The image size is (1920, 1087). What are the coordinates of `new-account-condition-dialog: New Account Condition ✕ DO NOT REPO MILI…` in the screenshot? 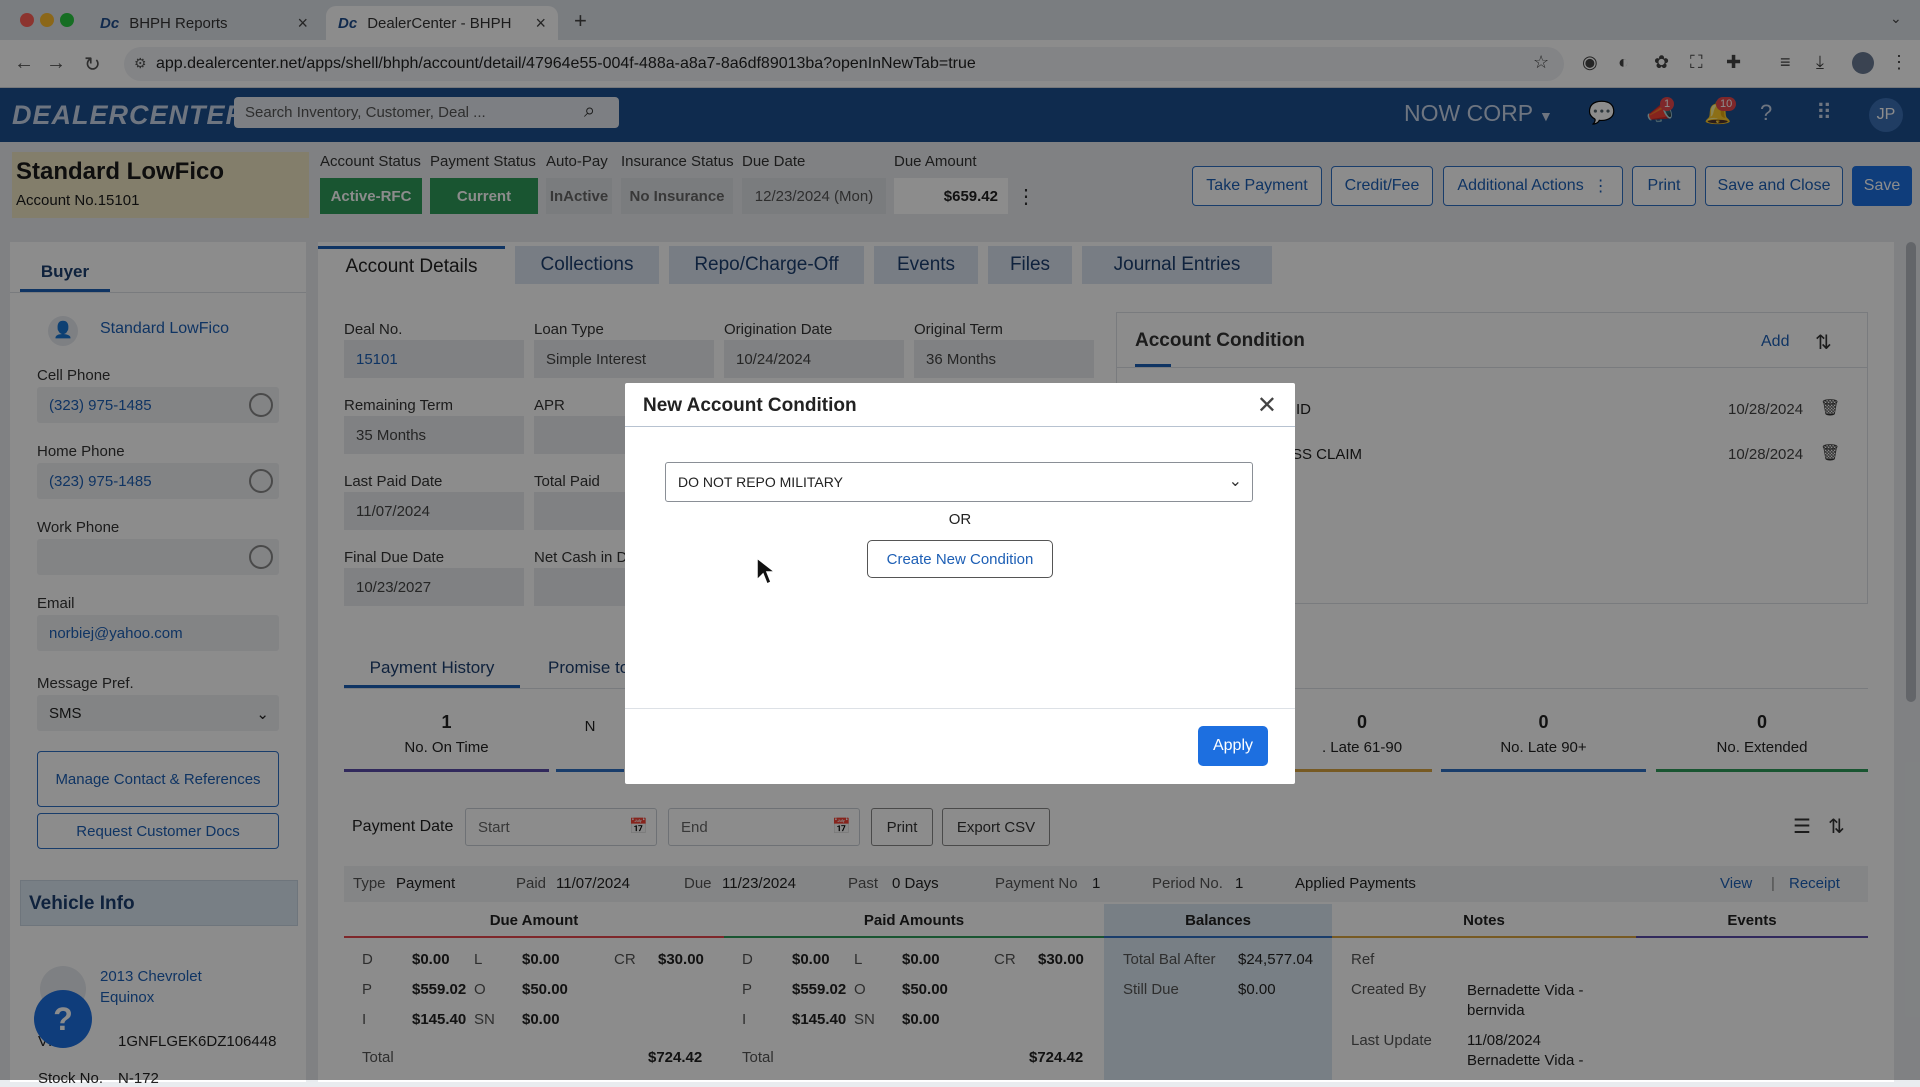 It's located at (960, 583).